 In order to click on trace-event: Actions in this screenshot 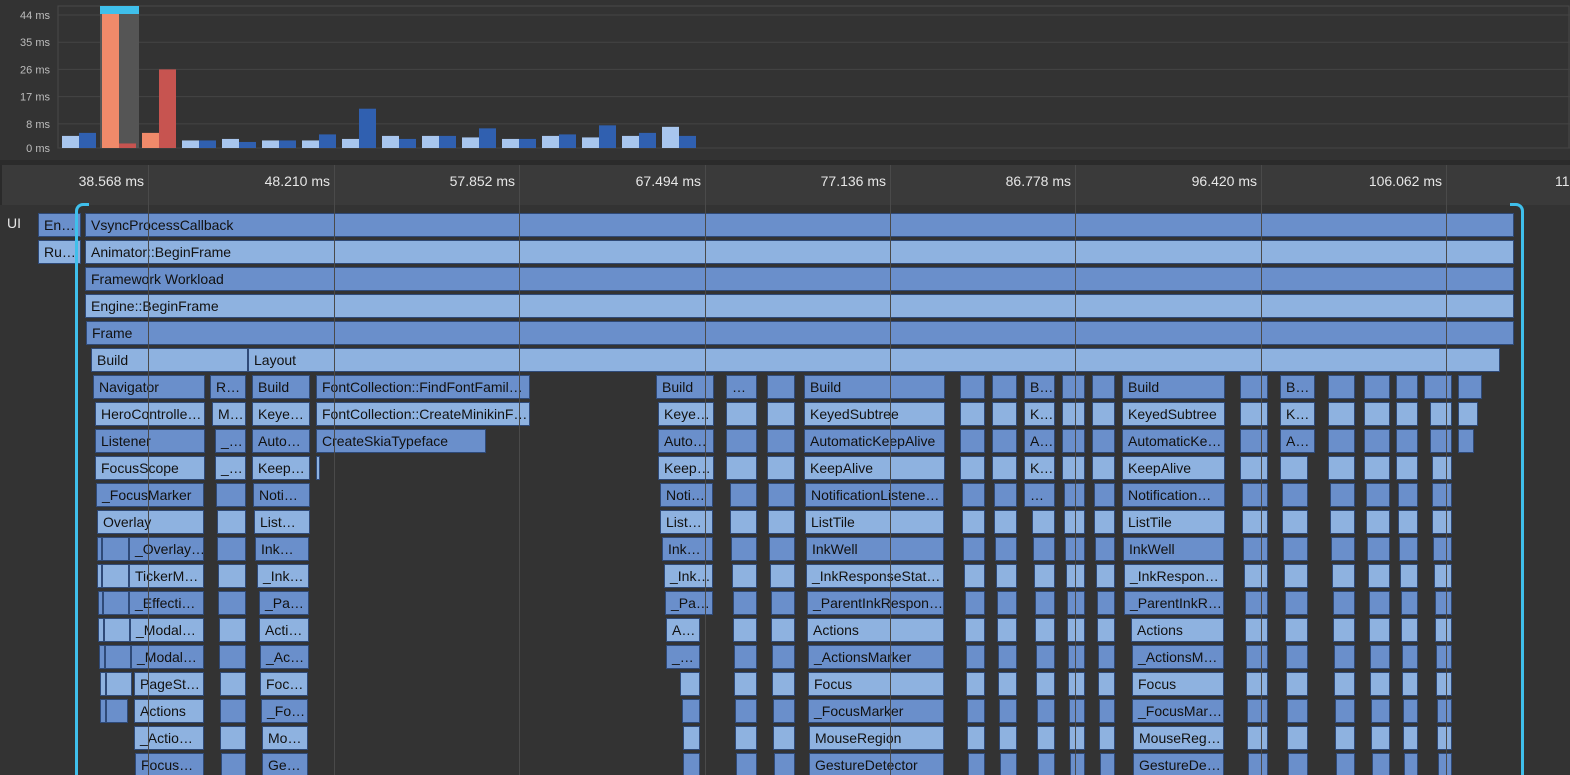, I will do `click(875, 630)`.